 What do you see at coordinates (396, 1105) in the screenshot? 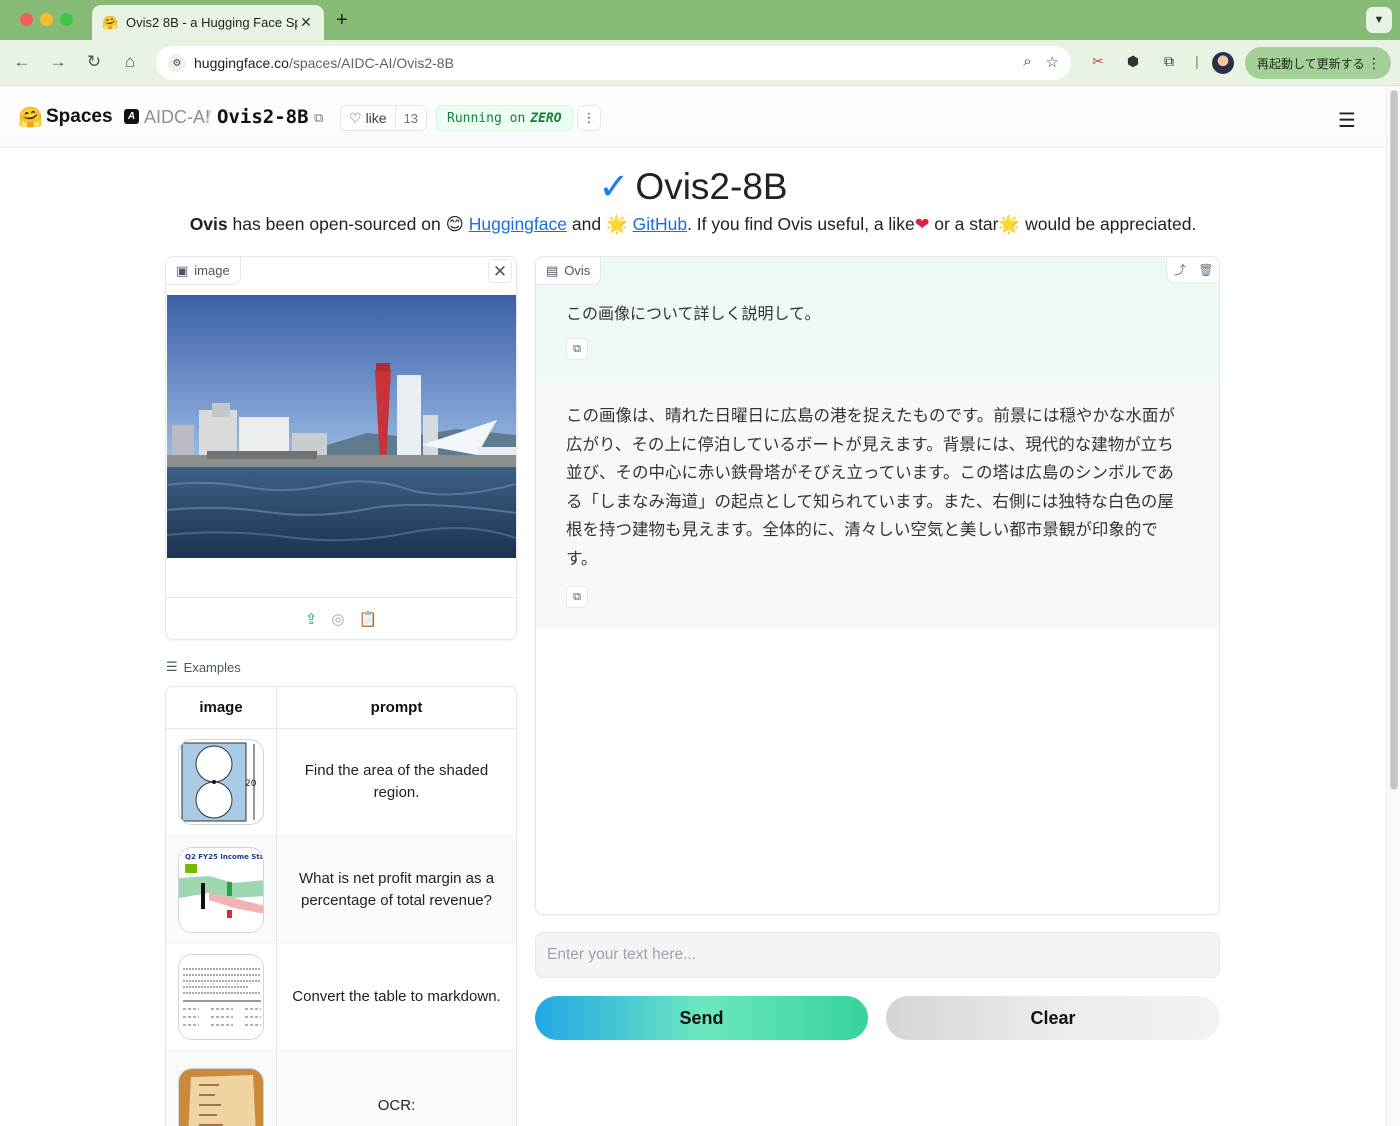
I see `example-prompt-4: OCR:` at bounding box center [396, 1105].